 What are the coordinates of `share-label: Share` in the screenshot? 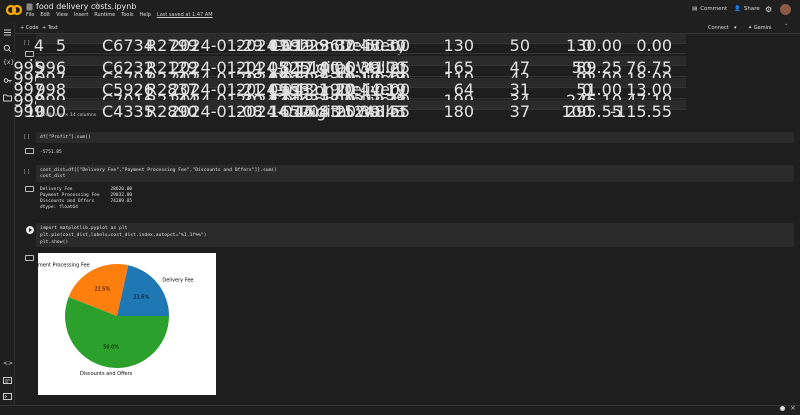 It's located at (751, 9).